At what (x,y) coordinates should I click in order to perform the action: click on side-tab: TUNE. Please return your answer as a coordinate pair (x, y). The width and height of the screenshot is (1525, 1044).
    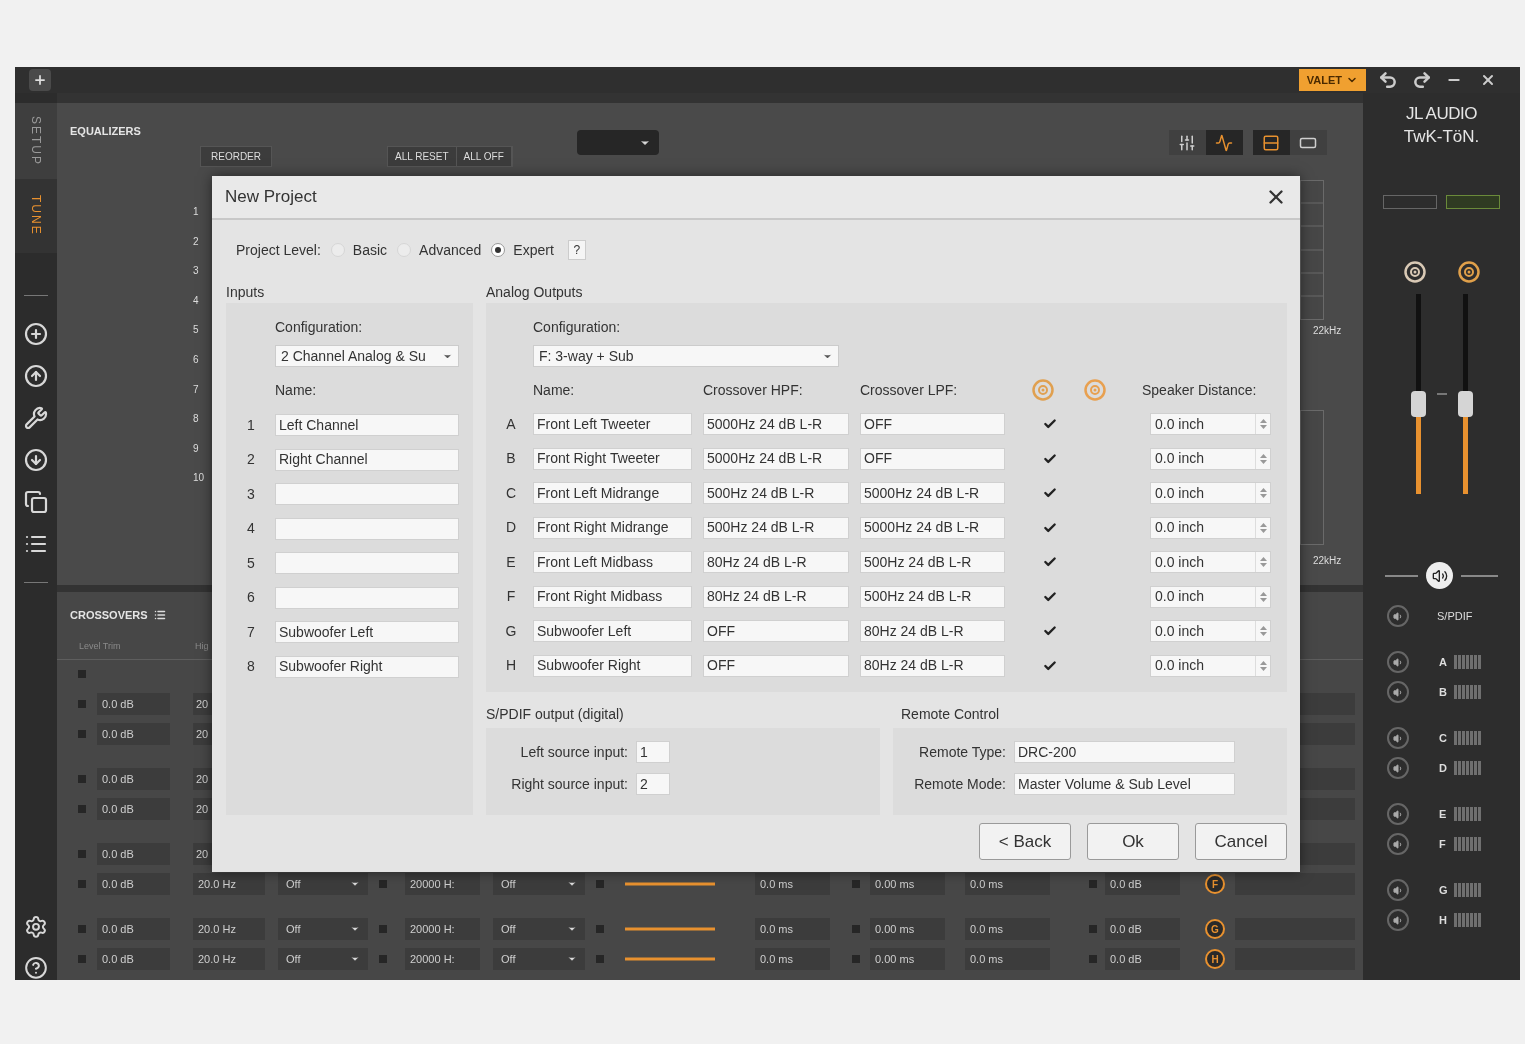
    Looking at the image, I should click on (36, 215).